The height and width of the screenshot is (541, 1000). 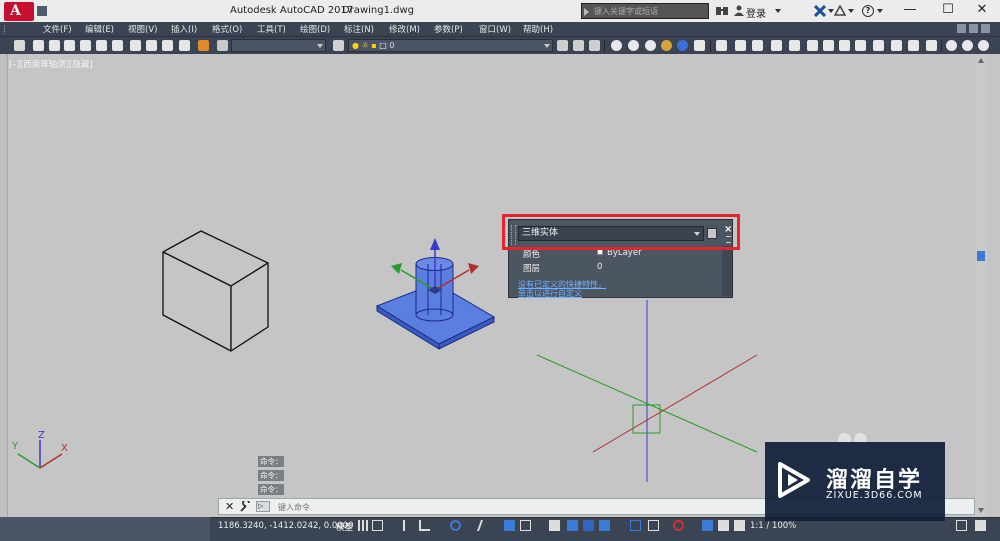 I want to click on dim-arc-icon, so click(x=757, y=45).